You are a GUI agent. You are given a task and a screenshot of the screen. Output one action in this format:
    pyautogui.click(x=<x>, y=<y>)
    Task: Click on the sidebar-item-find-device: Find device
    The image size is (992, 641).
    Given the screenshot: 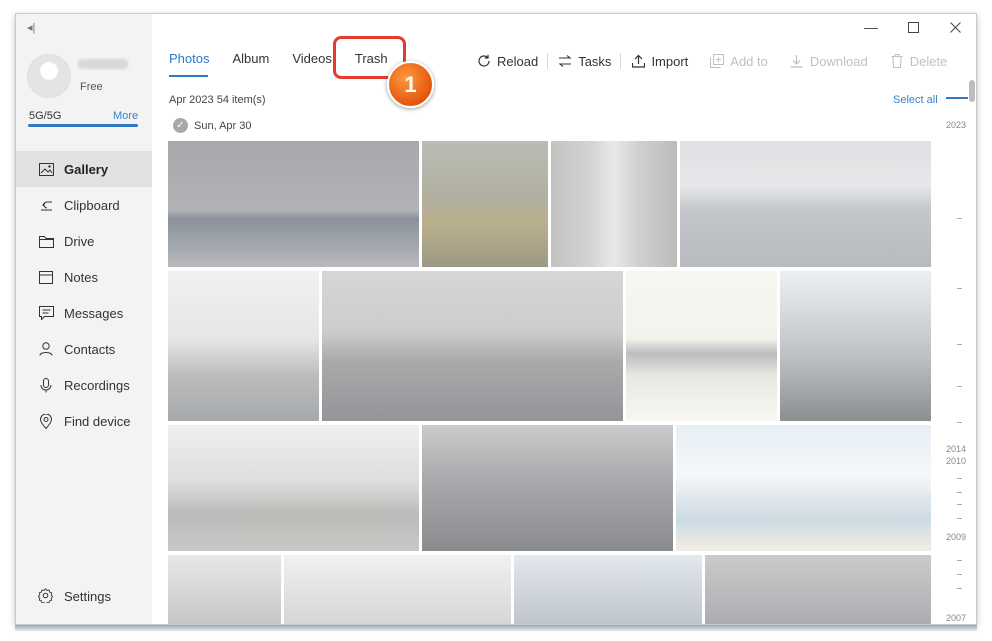 What is the action you would take?
    pyautogui.click(x=84, y=421)
    